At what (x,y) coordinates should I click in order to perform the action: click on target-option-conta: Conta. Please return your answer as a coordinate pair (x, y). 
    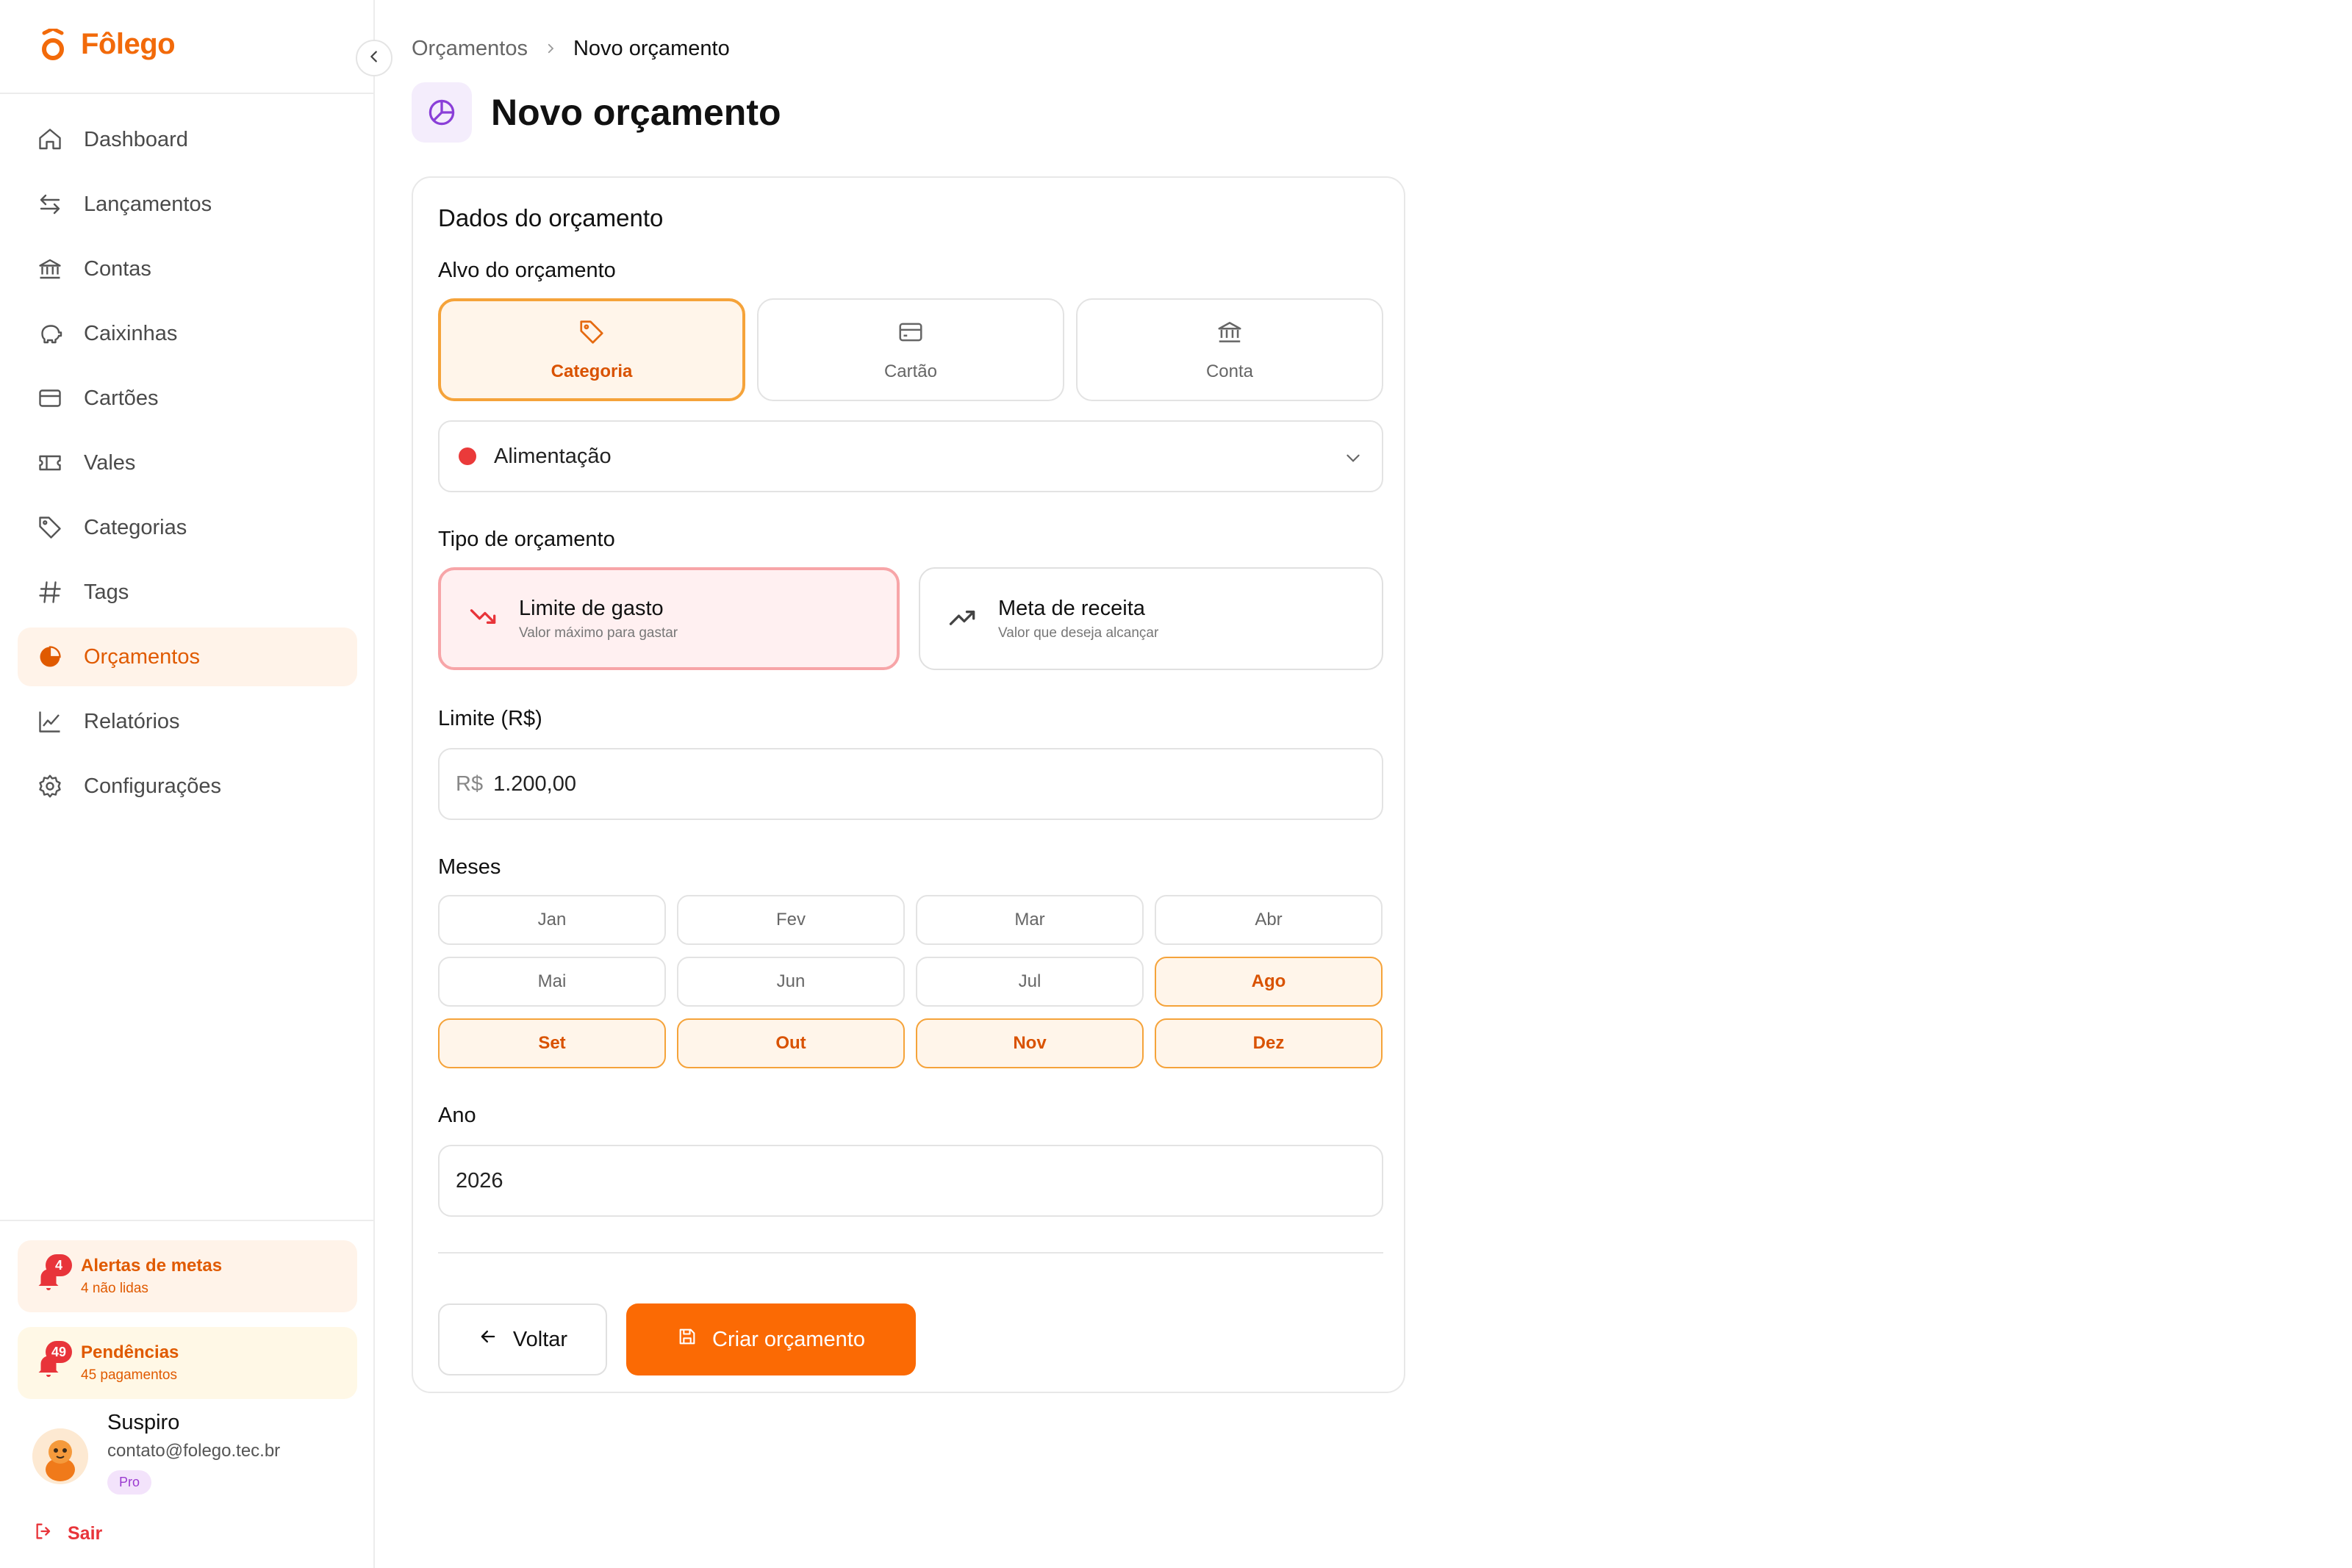
    Looking at the image, I should click on (1229, 350).